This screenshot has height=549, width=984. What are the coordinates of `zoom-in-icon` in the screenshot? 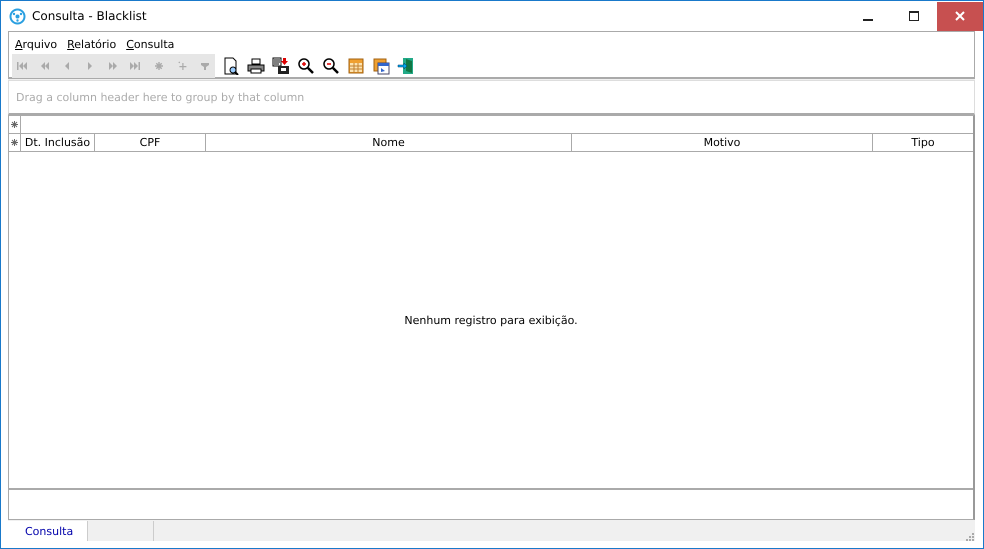 It's located at (306, 66).